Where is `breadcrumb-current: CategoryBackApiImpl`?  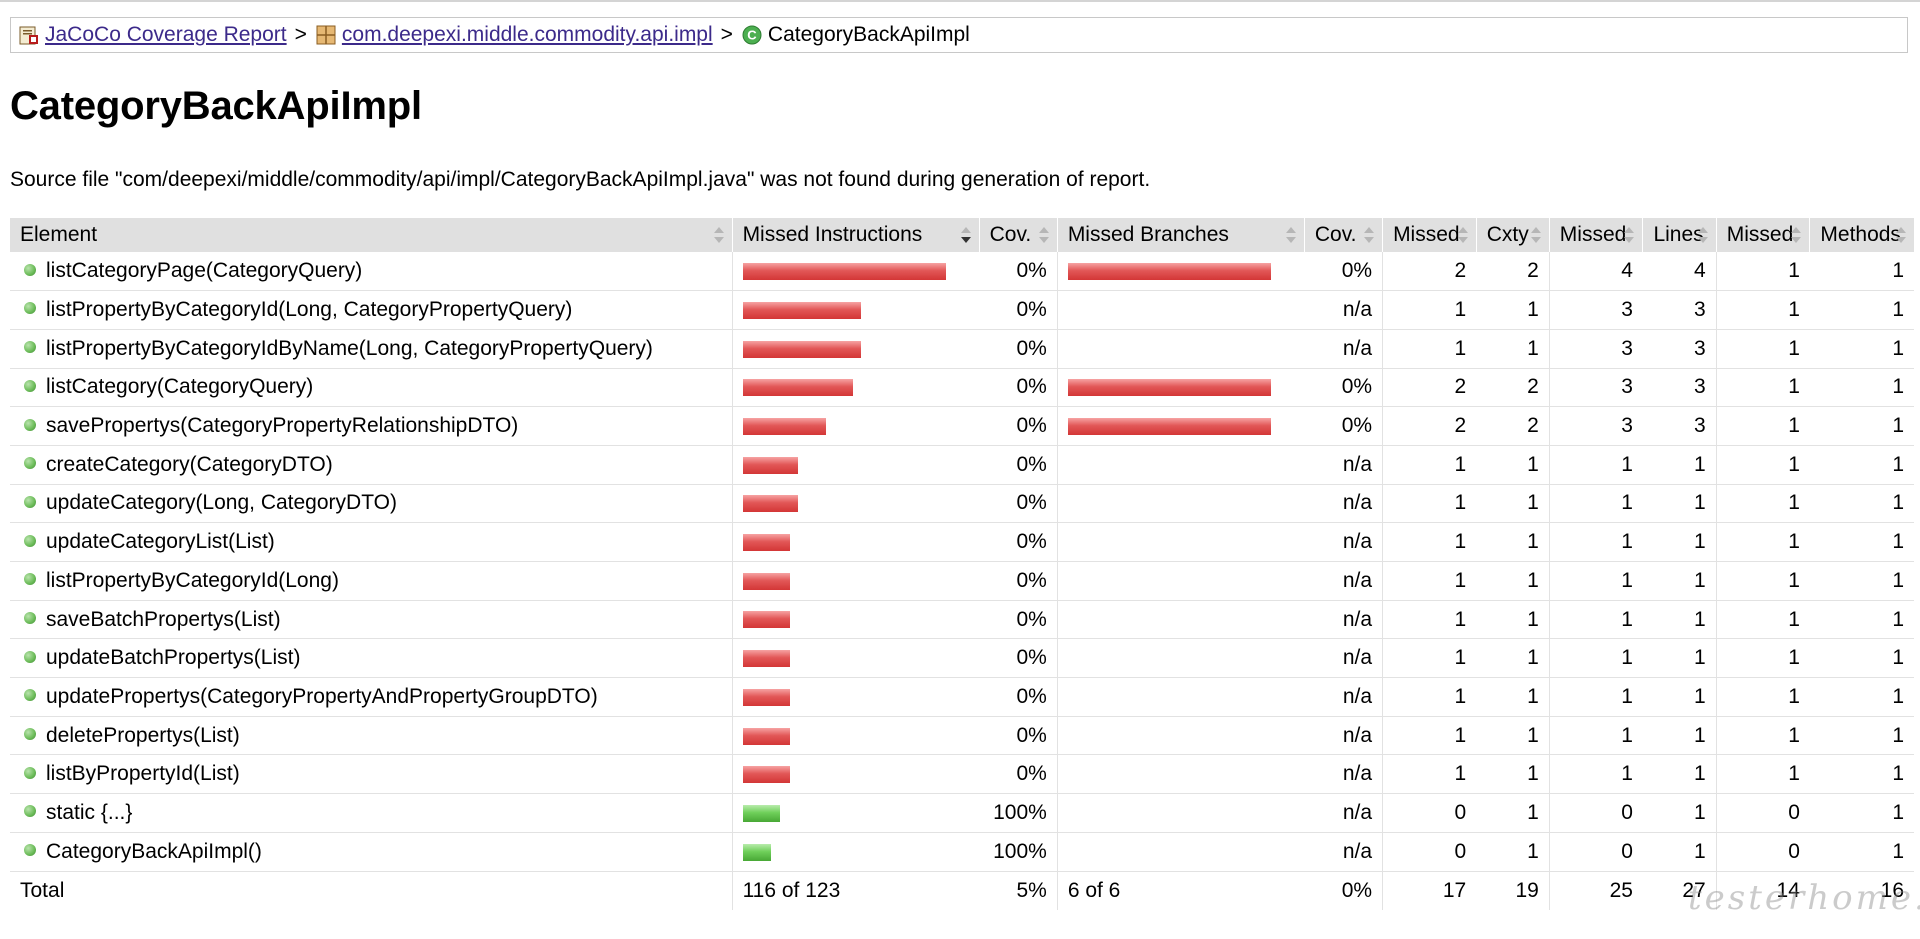 breadcrumb-current: CategoryBackApiImpl is located at coordinates (868, 34).